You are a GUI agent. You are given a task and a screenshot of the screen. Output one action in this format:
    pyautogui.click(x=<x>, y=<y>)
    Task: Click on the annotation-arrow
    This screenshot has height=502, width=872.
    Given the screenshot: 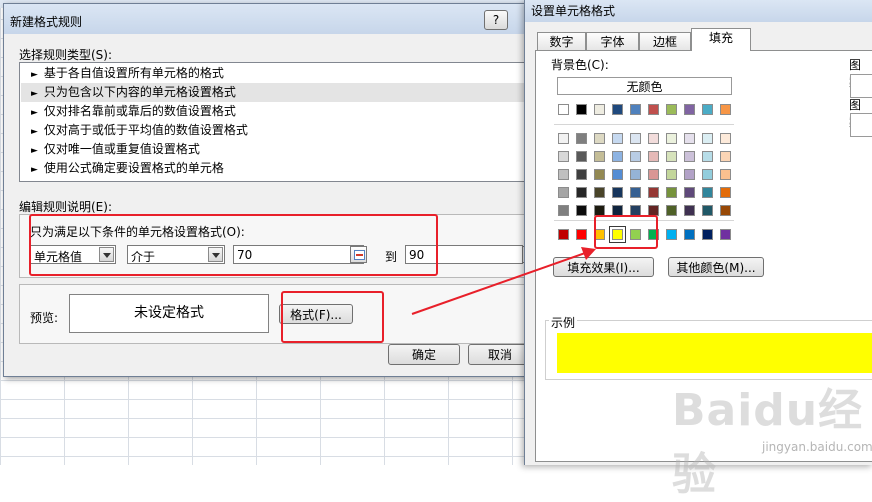 What is the action you would take?
    pyautogui.click(x=503, y=281)
    